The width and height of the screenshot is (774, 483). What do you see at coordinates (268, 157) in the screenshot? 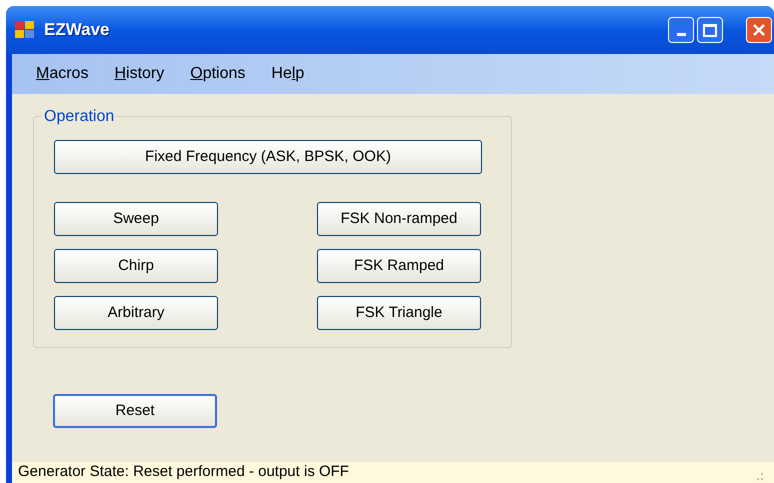
I see `button: Fixed Frequency (ASK, BPSK, OOK)` at bounding box center [268, 157].